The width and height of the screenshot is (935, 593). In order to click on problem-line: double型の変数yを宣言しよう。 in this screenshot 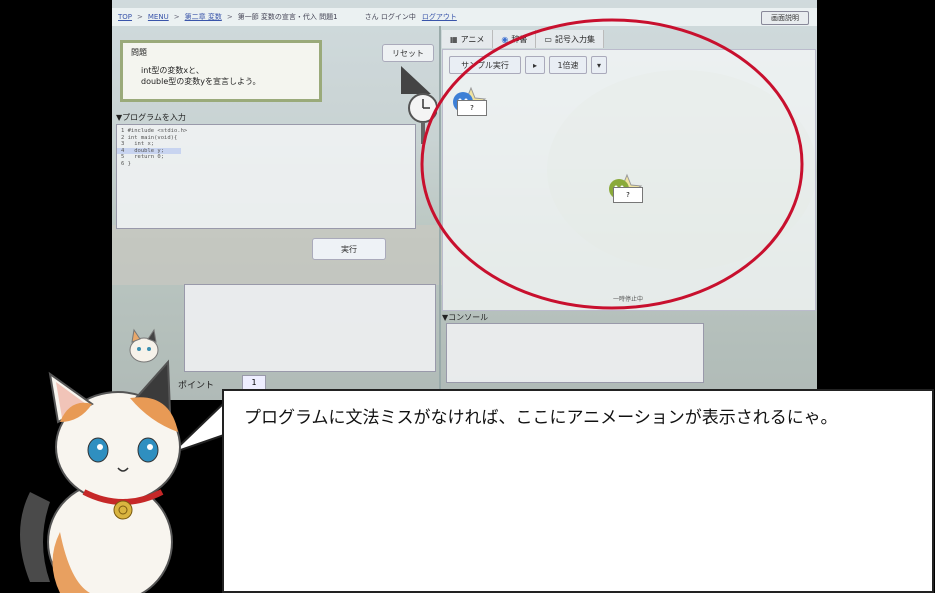, I will do `click(201, 81)`.